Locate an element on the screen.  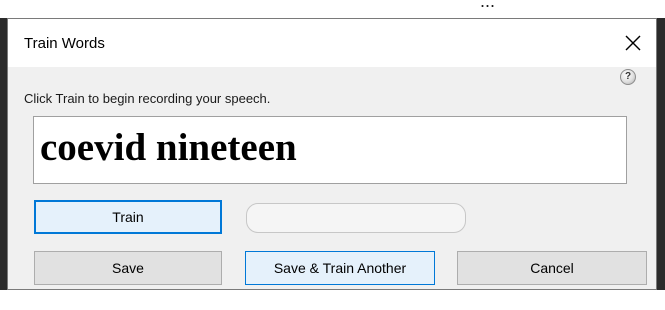
training-word: coevid nineteen is located at coordinates (168, 147).